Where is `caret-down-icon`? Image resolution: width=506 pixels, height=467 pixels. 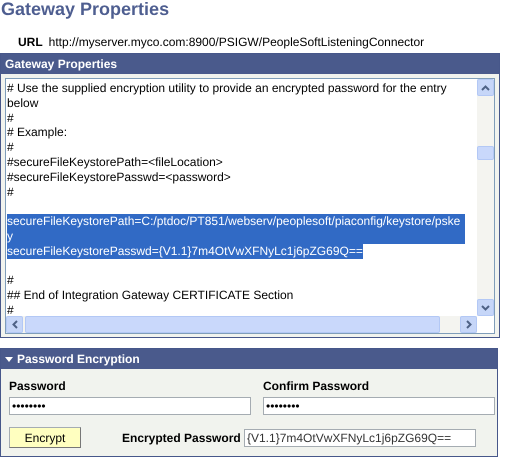 caret-down-icon is located at coordinates (485, 307).